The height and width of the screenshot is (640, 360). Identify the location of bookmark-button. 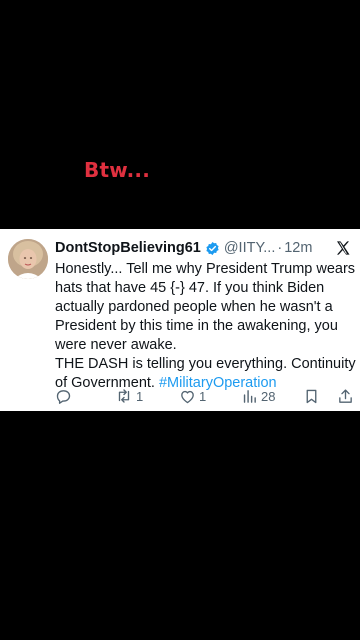
(311, 396).